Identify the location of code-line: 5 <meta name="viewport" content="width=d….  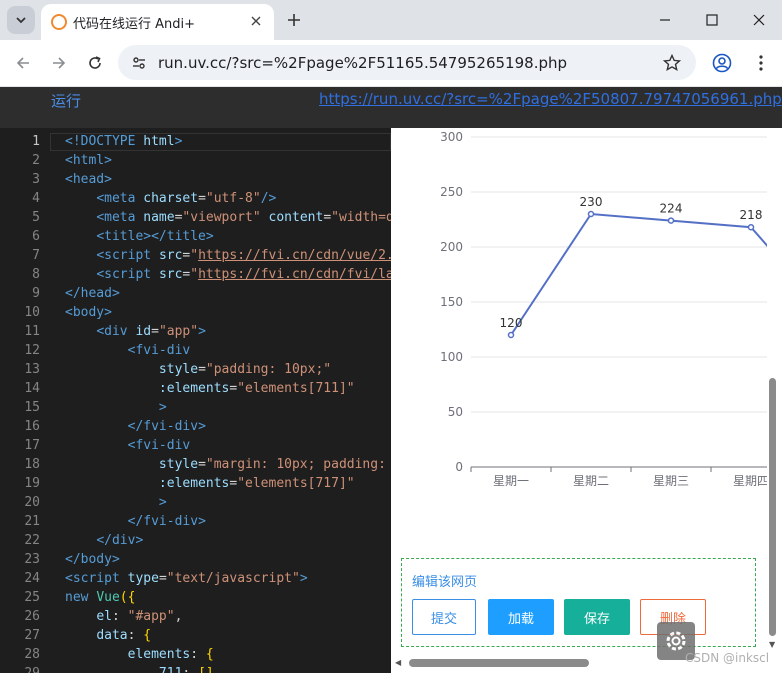
(195, 217).